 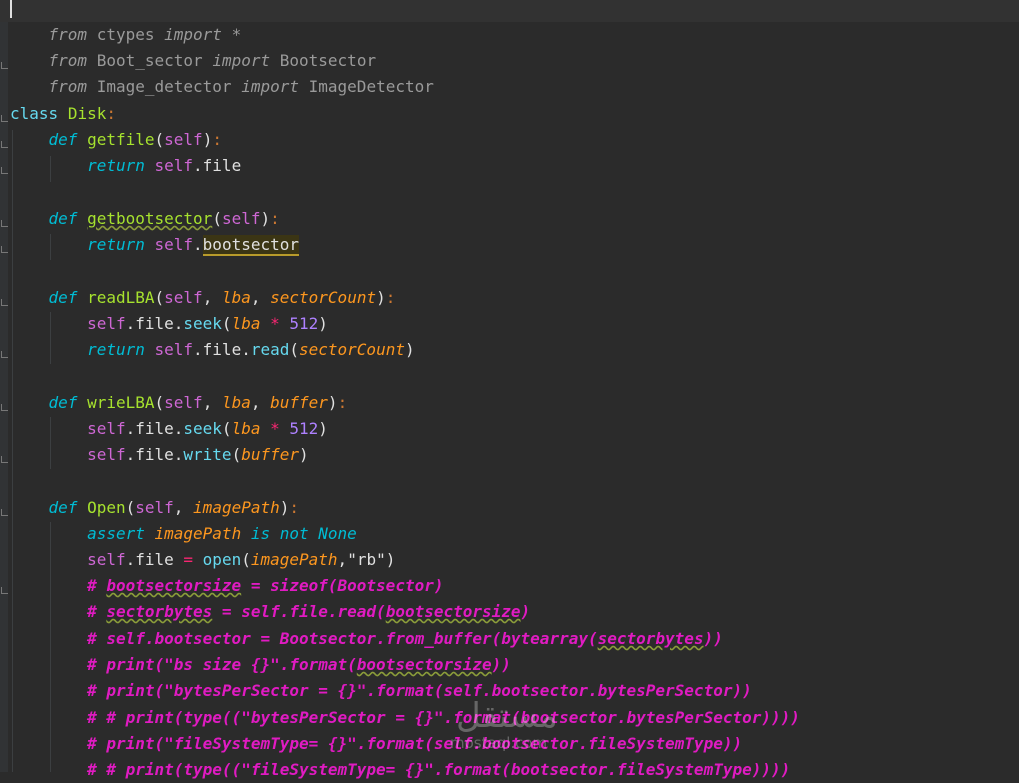 I want to click on code-line-def-readlba: def readLBA(self, lba, sectorCount):, so click(x=203, y=298).